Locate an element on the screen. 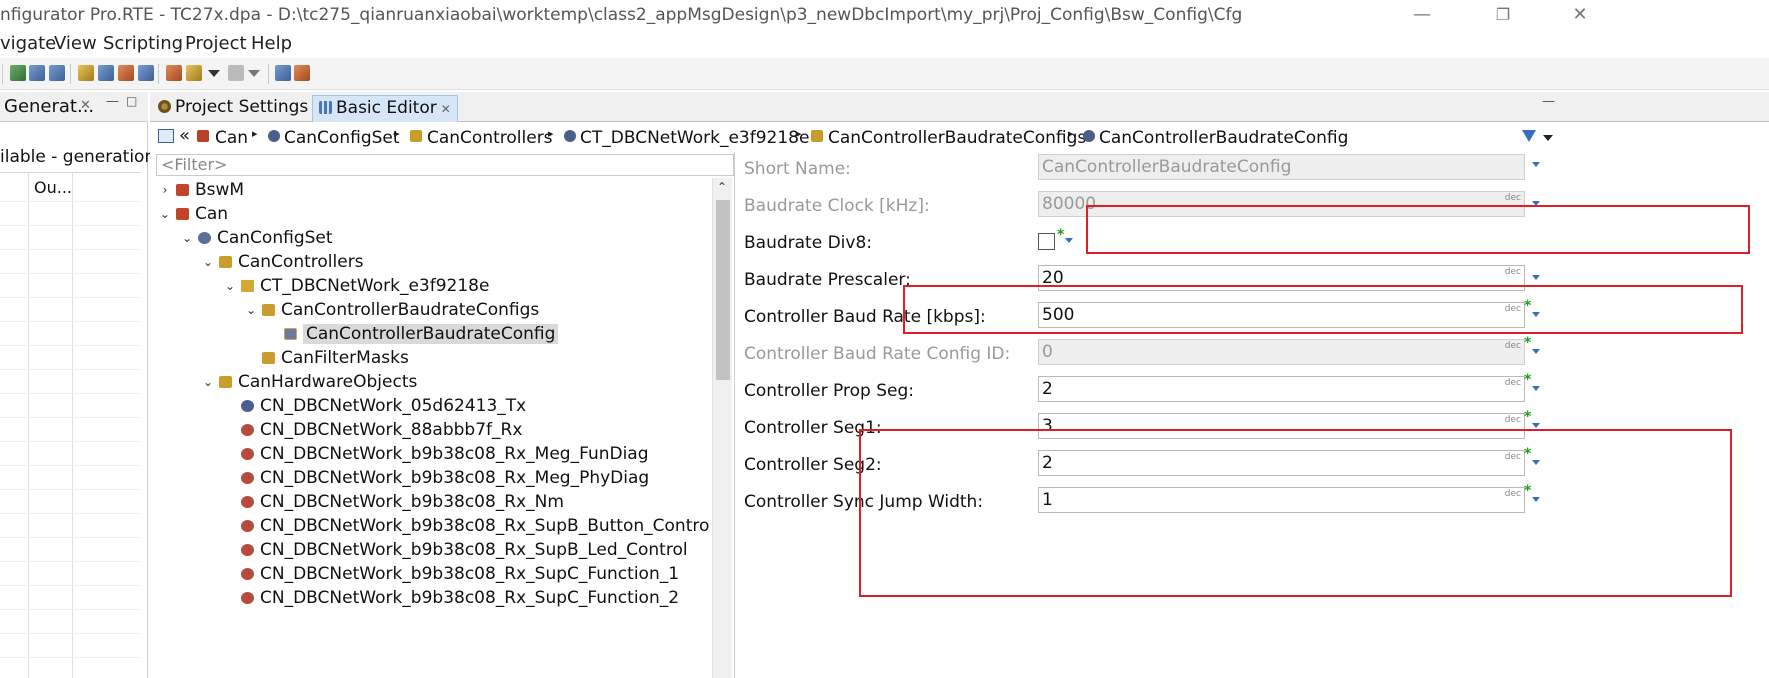  menu-scripting: Scripting is located at coordinates (143, 43).